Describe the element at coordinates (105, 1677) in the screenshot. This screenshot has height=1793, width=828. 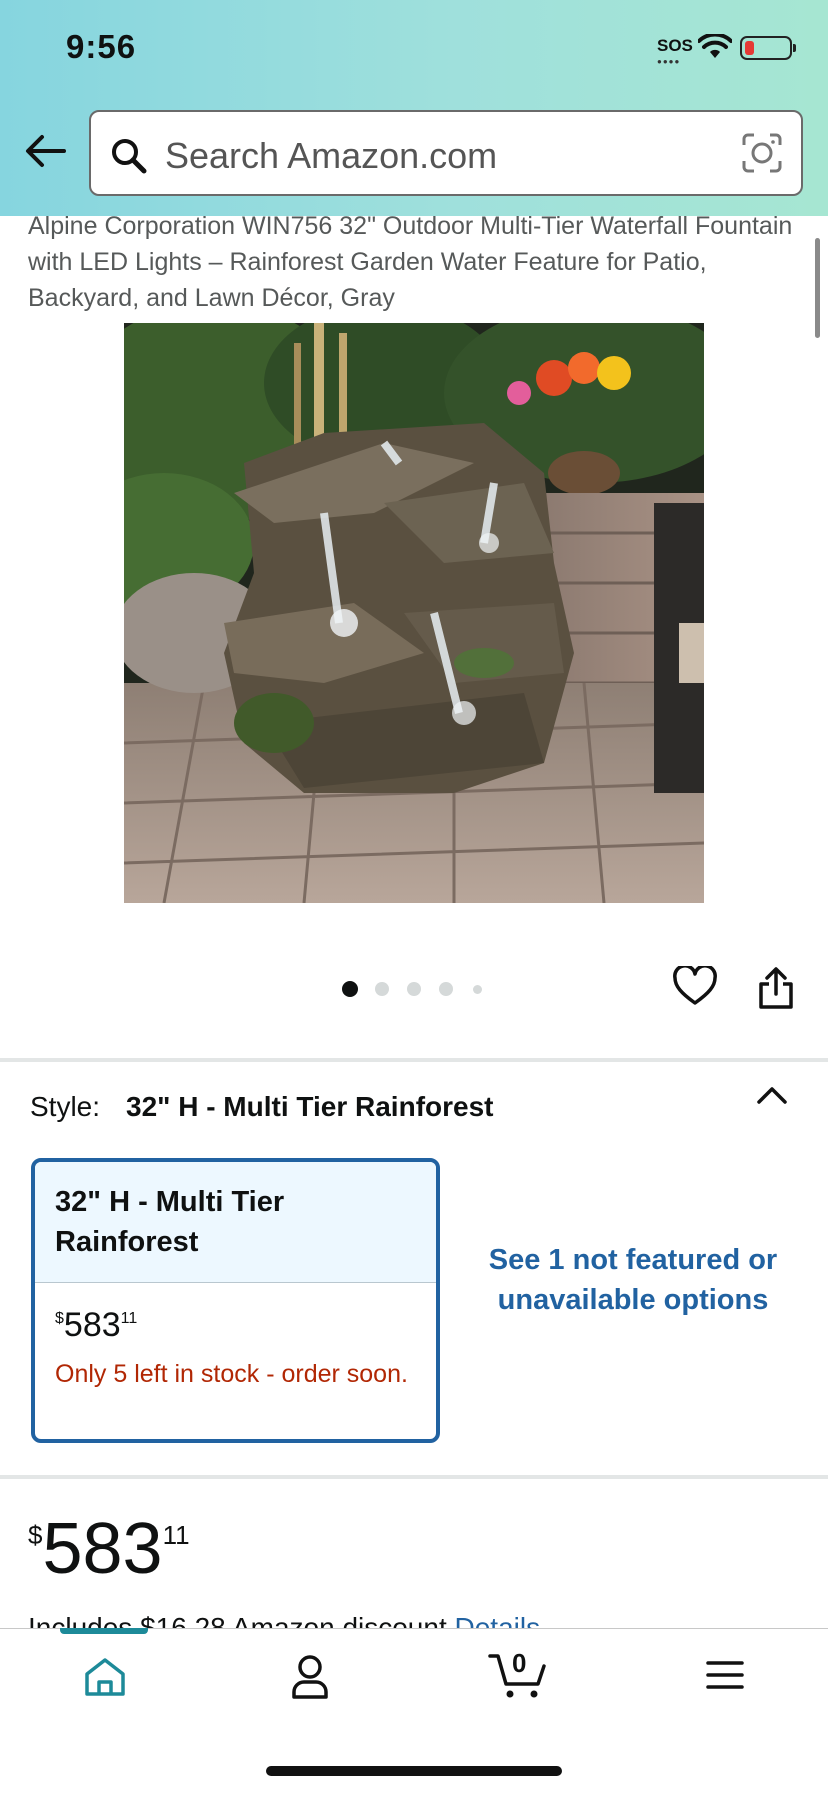
I see `home-icon` at that location.